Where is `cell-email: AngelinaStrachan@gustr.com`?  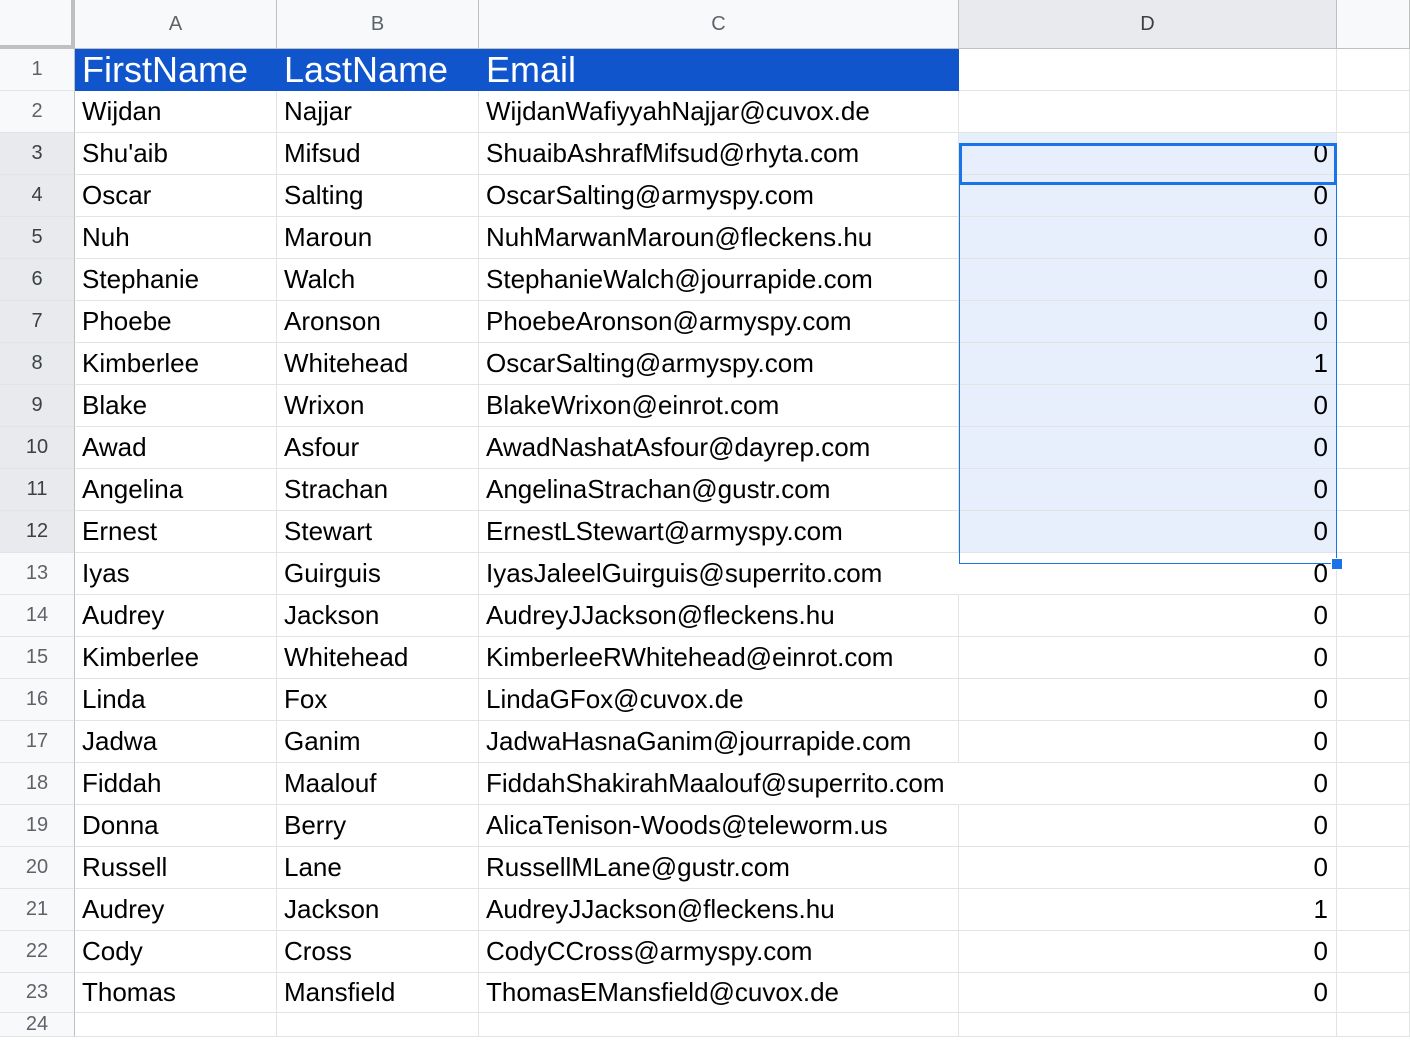
cell-email: AngelinaStrachan@gustr.com is located at coordinates (719, 490).